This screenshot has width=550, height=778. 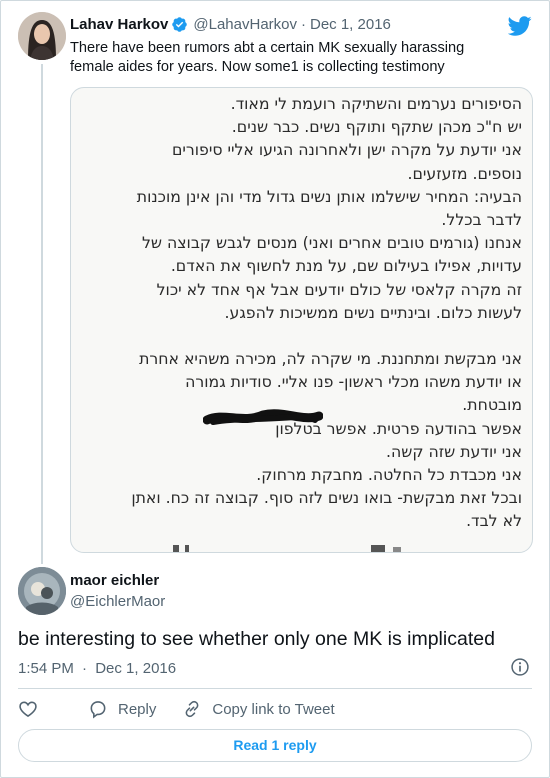 I want to click on twitter-bird-icon, so click(x=520, y=26).